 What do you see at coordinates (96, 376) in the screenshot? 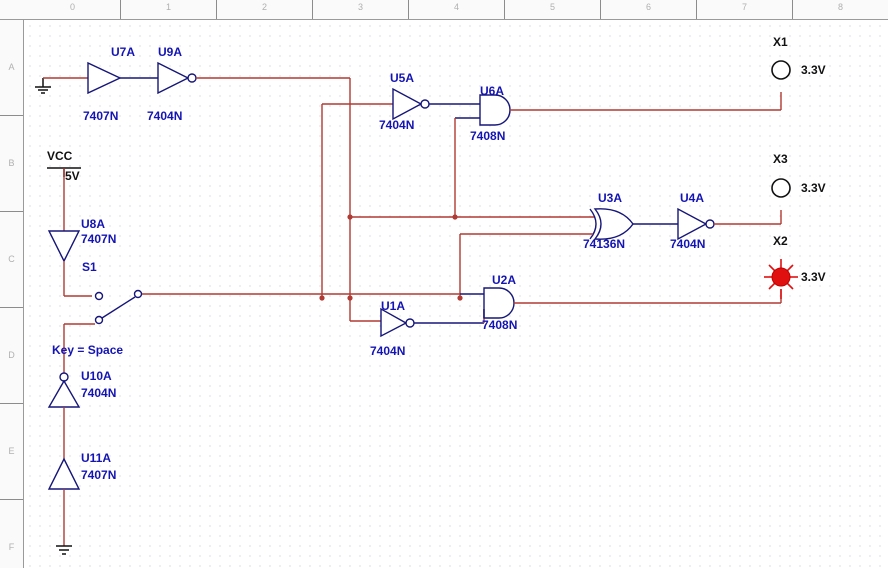
I see `component-ref-U10A: U10A` at bounding box center [96, 376].